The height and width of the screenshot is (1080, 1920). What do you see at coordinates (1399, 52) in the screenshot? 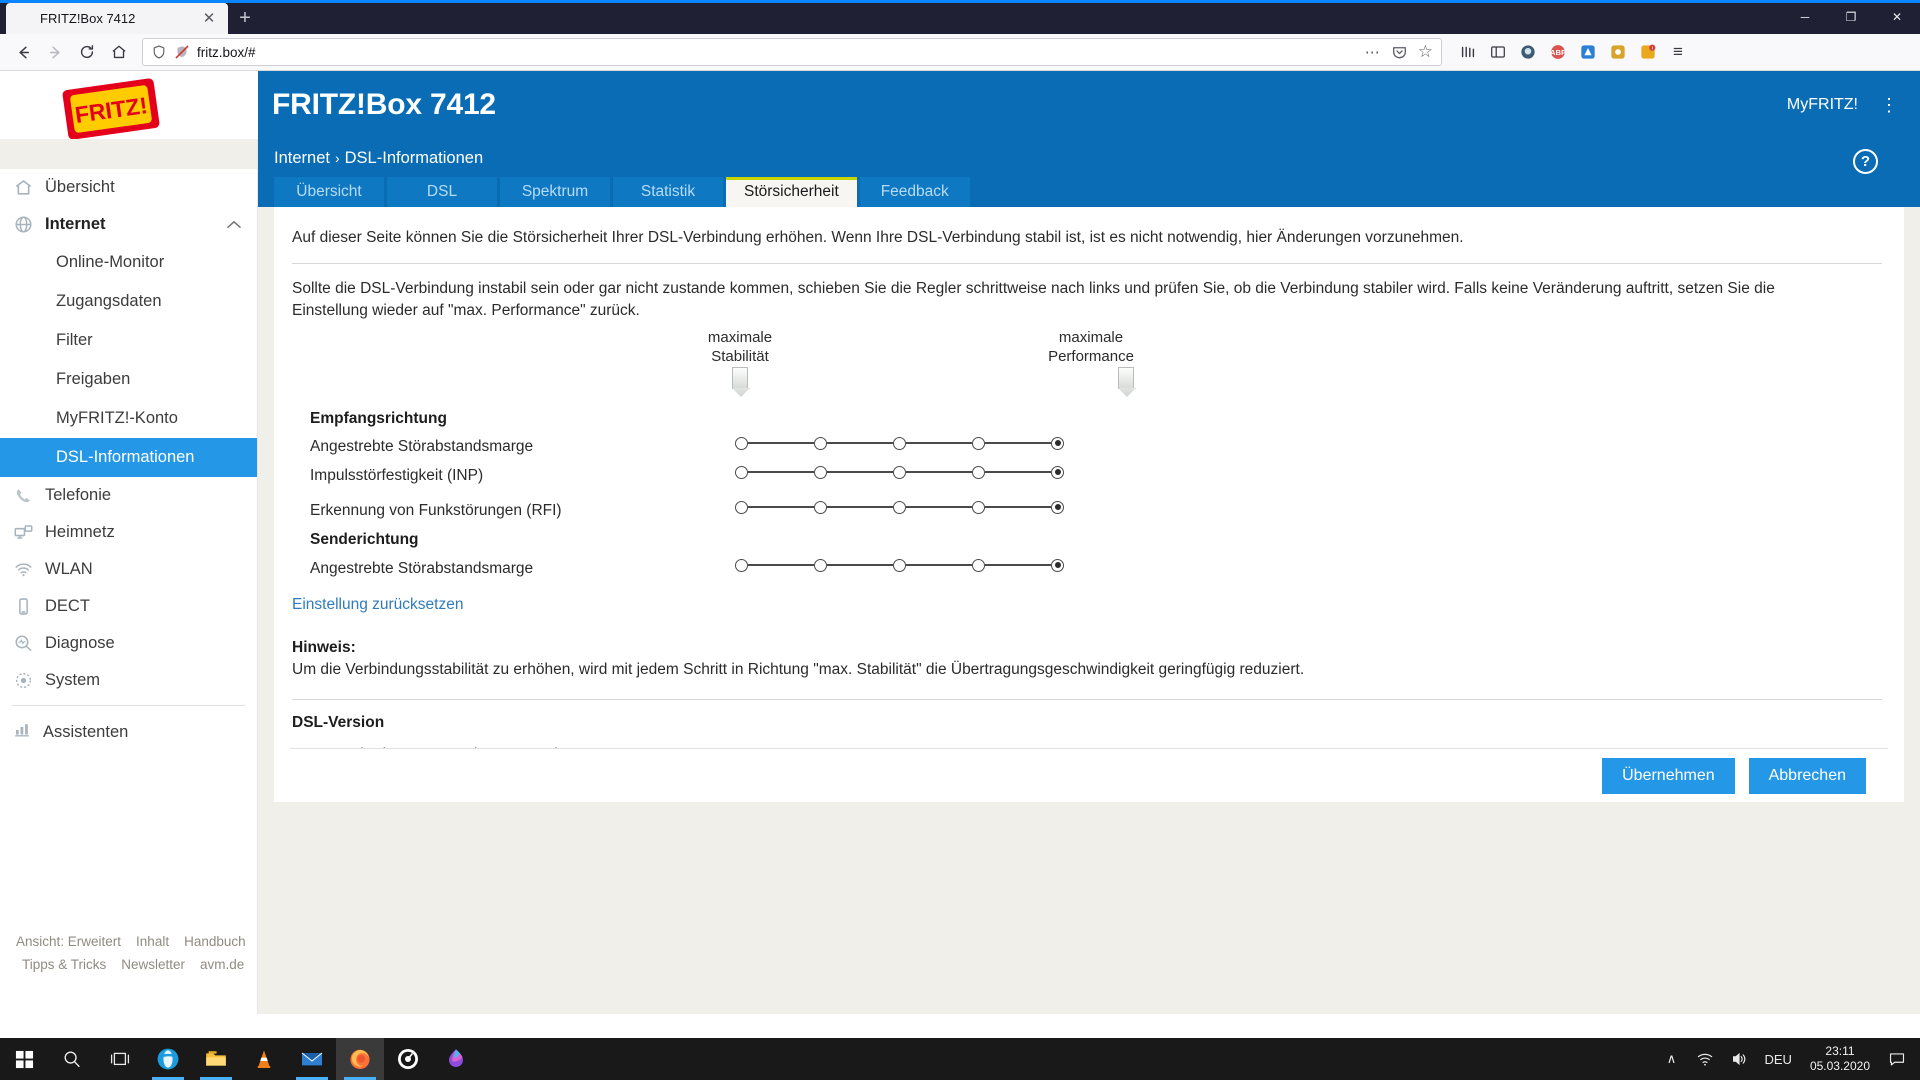
I see `pocket-icon` at bounding box center [1399, 52].